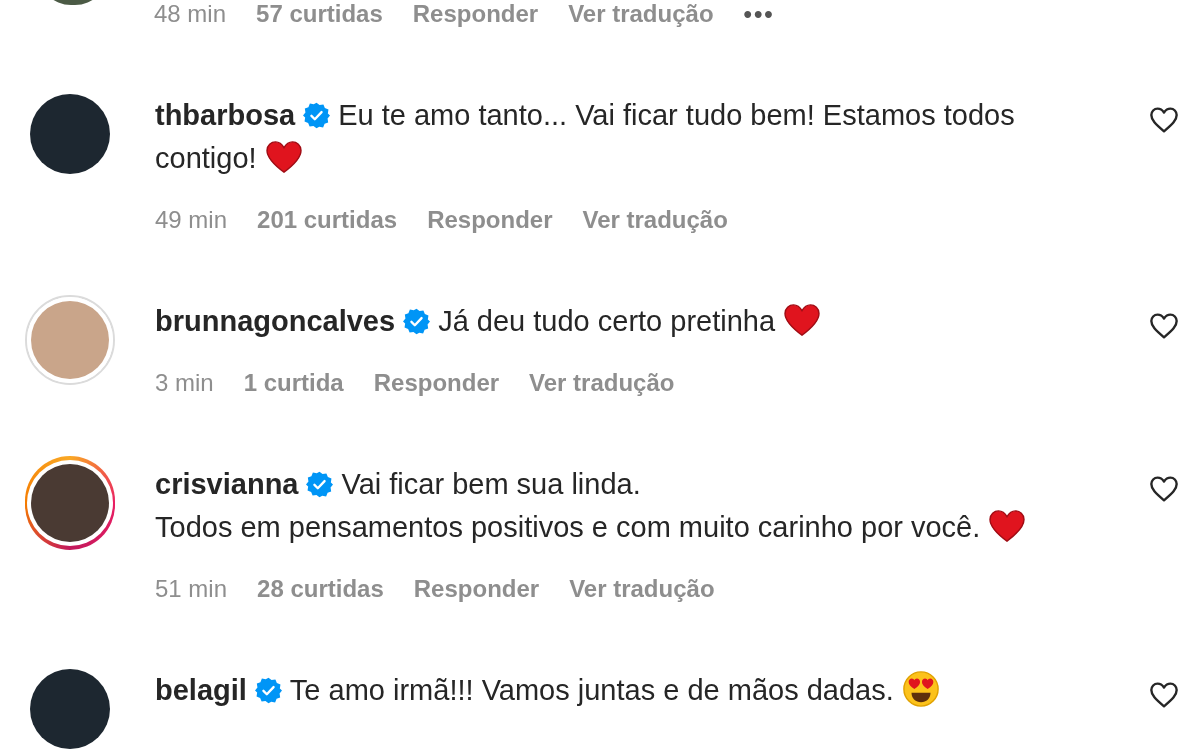 Image resolution: width=1200 pixels, height=750 pixels. Describe the element at coordinates (320, 589) in the screenshot. I see `likes-count: 28 curtidas` at that location.